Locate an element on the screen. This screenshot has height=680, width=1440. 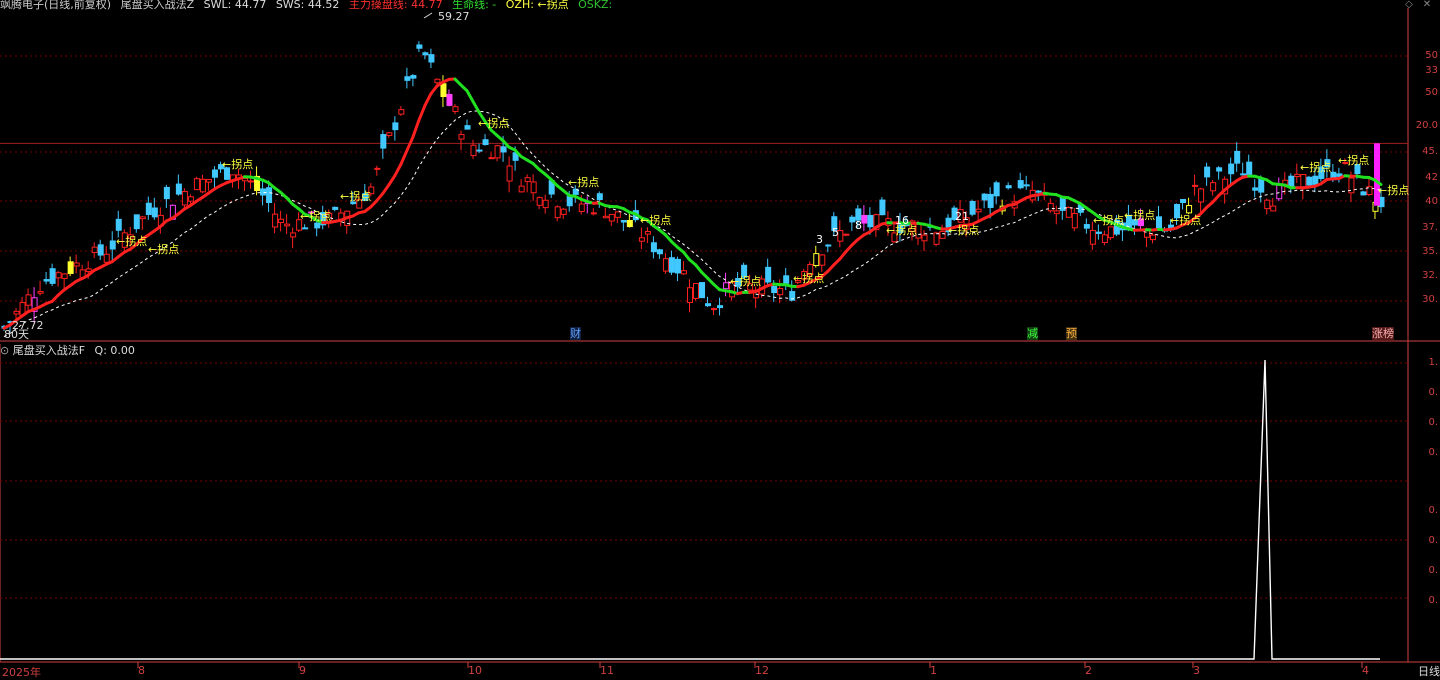
price-axis: 50 33 50 20.0 45. 42 40 37. 35. 32. 30. is located at coordinates (1425, 170).